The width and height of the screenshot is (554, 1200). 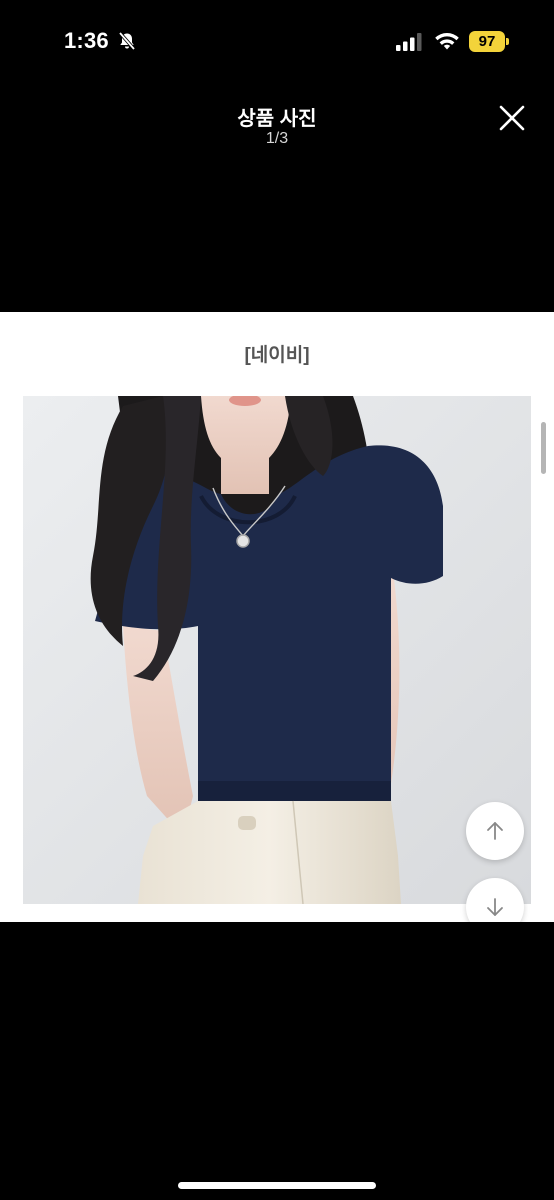 What do you see at coordinates (512, 118) in the screenshot?
I see `close-icon` at bounding box center [512, 118].